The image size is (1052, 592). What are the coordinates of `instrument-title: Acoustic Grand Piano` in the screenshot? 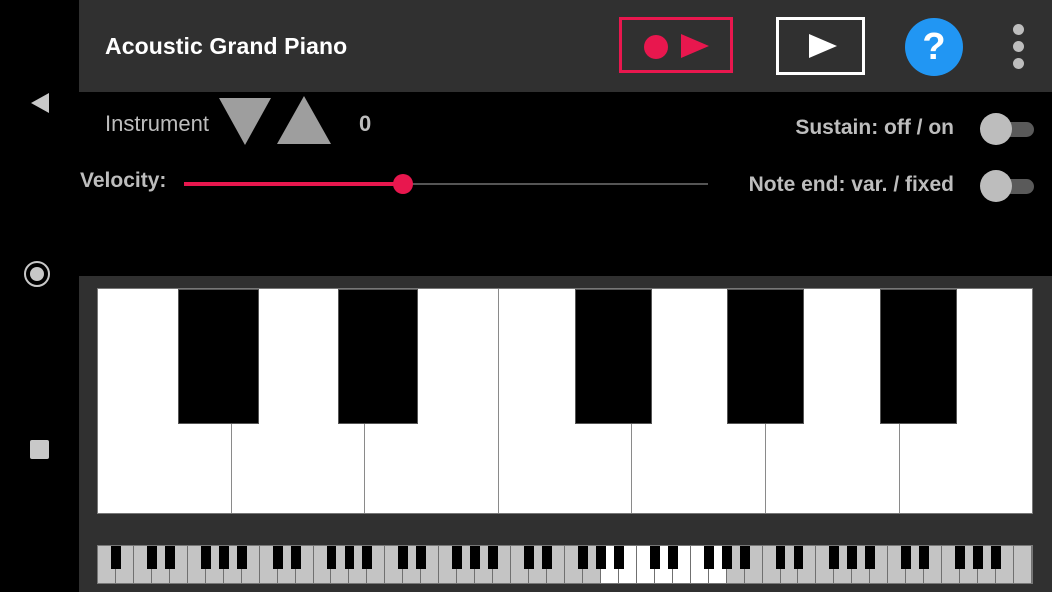 It's located at (226, 46).